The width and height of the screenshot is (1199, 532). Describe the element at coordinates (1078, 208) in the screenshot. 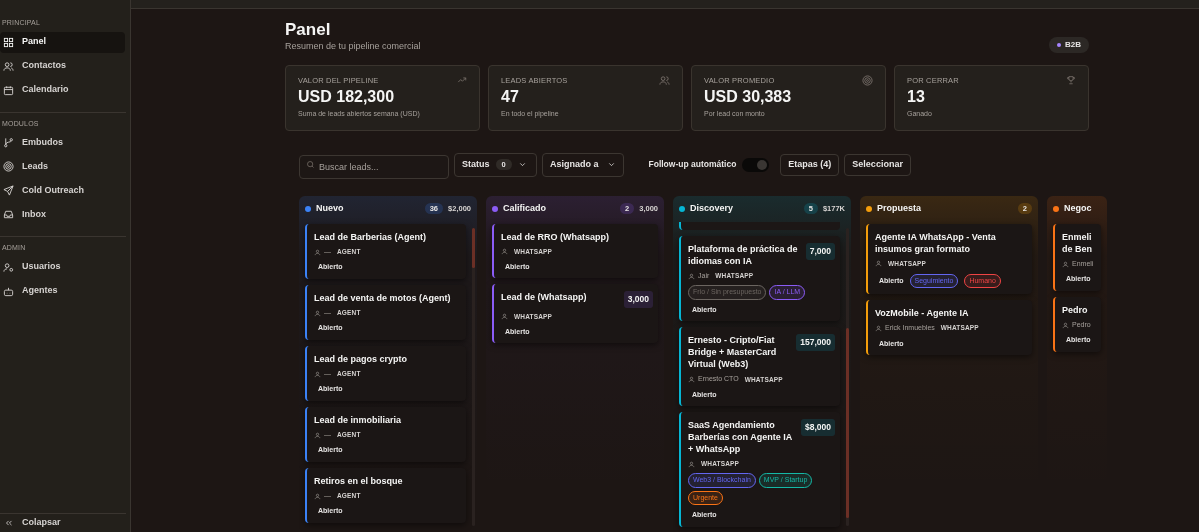

I see `stage-name: Negoc` at that location.